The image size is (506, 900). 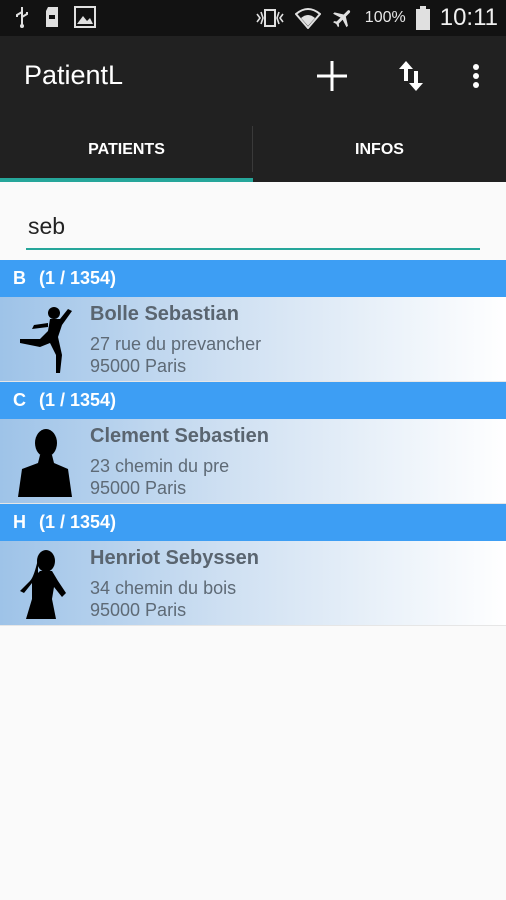 I want to click on search-field, so click(x=253, y=228).